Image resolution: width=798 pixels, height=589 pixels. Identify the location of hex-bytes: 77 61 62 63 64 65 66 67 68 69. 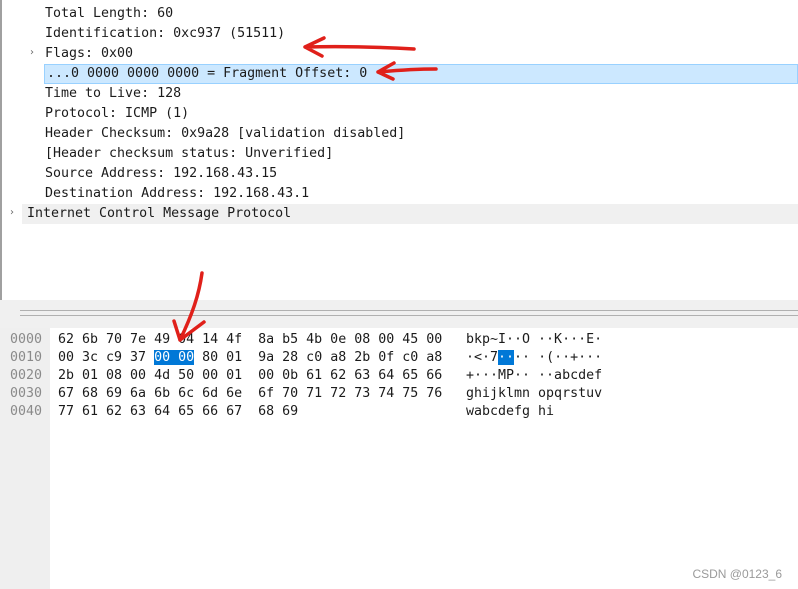
(178, 411).